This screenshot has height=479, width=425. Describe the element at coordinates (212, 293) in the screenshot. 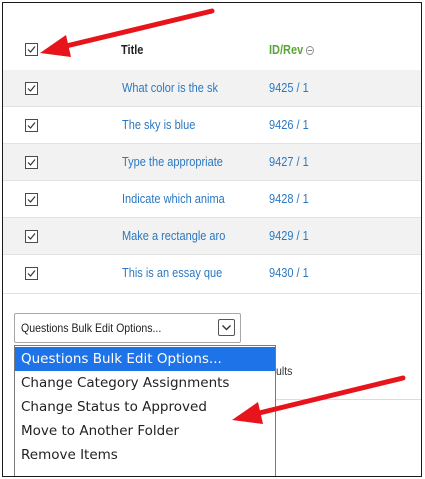

I see `row-divider` at that location.